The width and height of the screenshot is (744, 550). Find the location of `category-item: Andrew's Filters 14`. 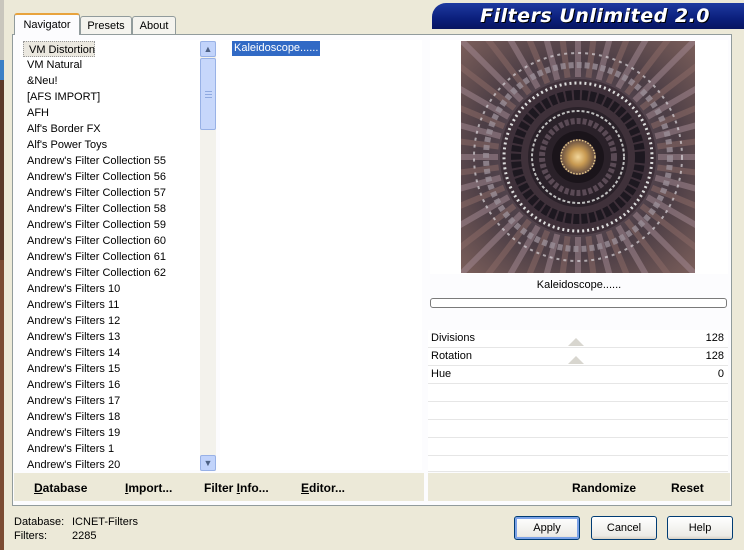

category-item: Andrew's Filters 14 is located at coordinates (70, 353).